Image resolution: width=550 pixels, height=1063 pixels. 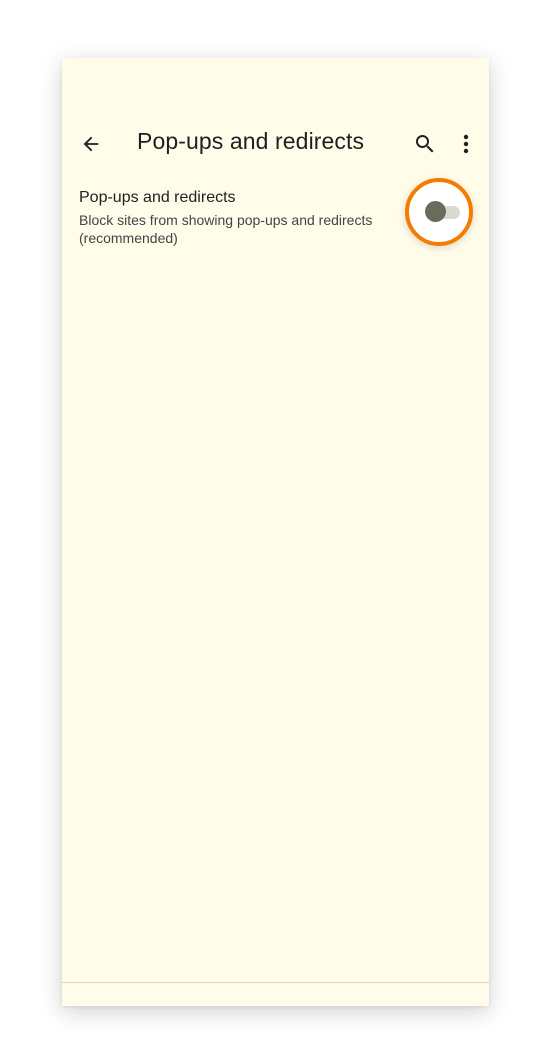 I want to click on search-icon, so click(x=425, y=144).